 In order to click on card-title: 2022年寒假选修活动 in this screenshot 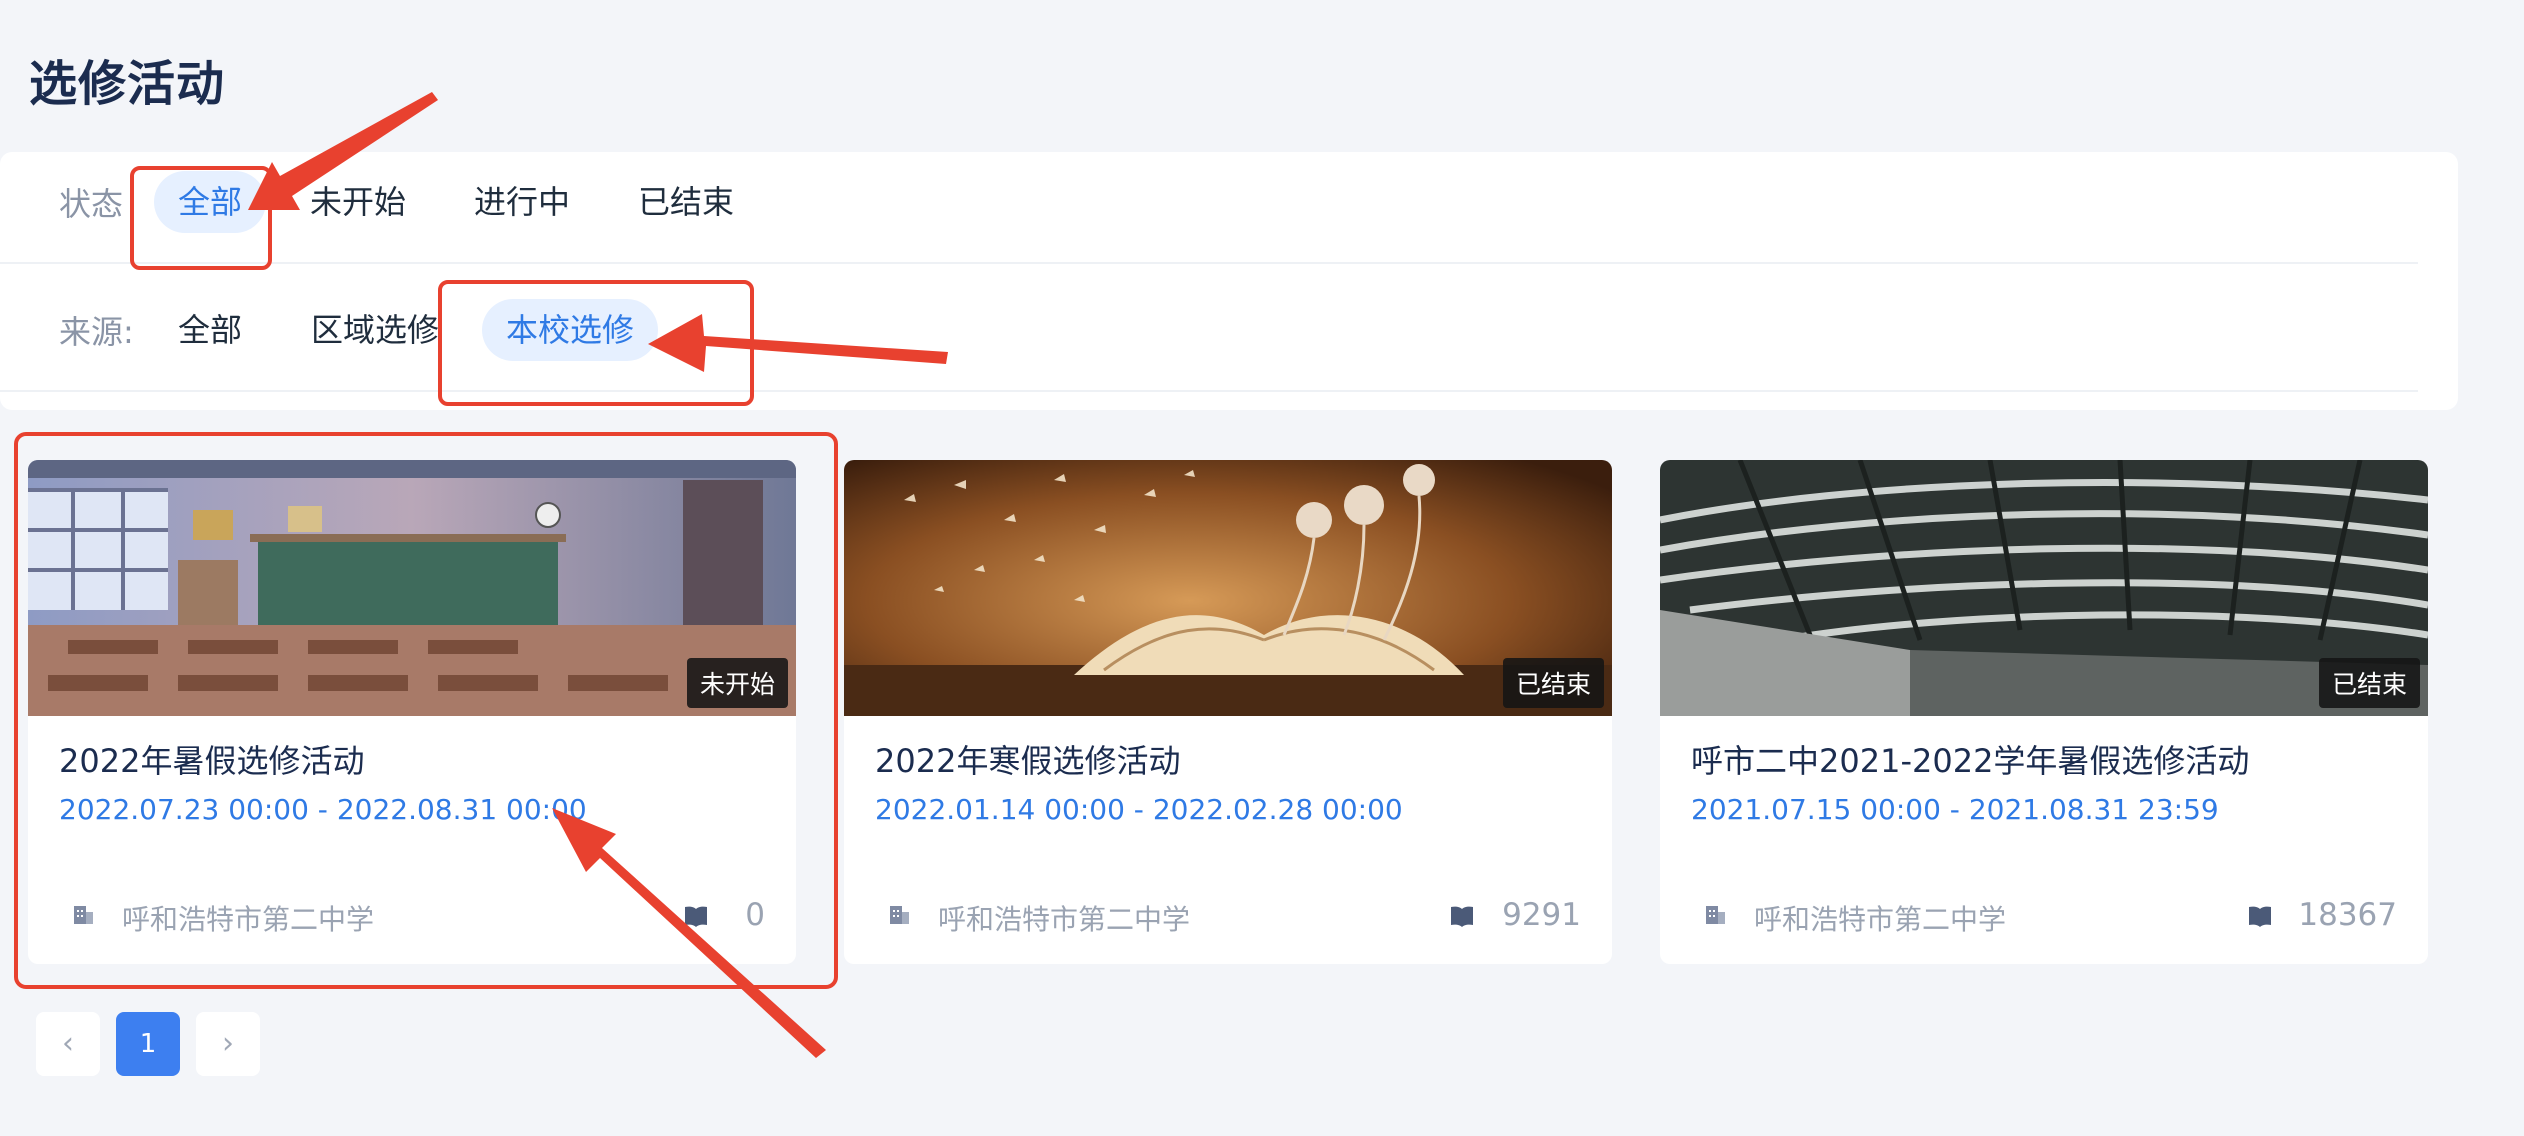, I will do `click(1027, 759)`.